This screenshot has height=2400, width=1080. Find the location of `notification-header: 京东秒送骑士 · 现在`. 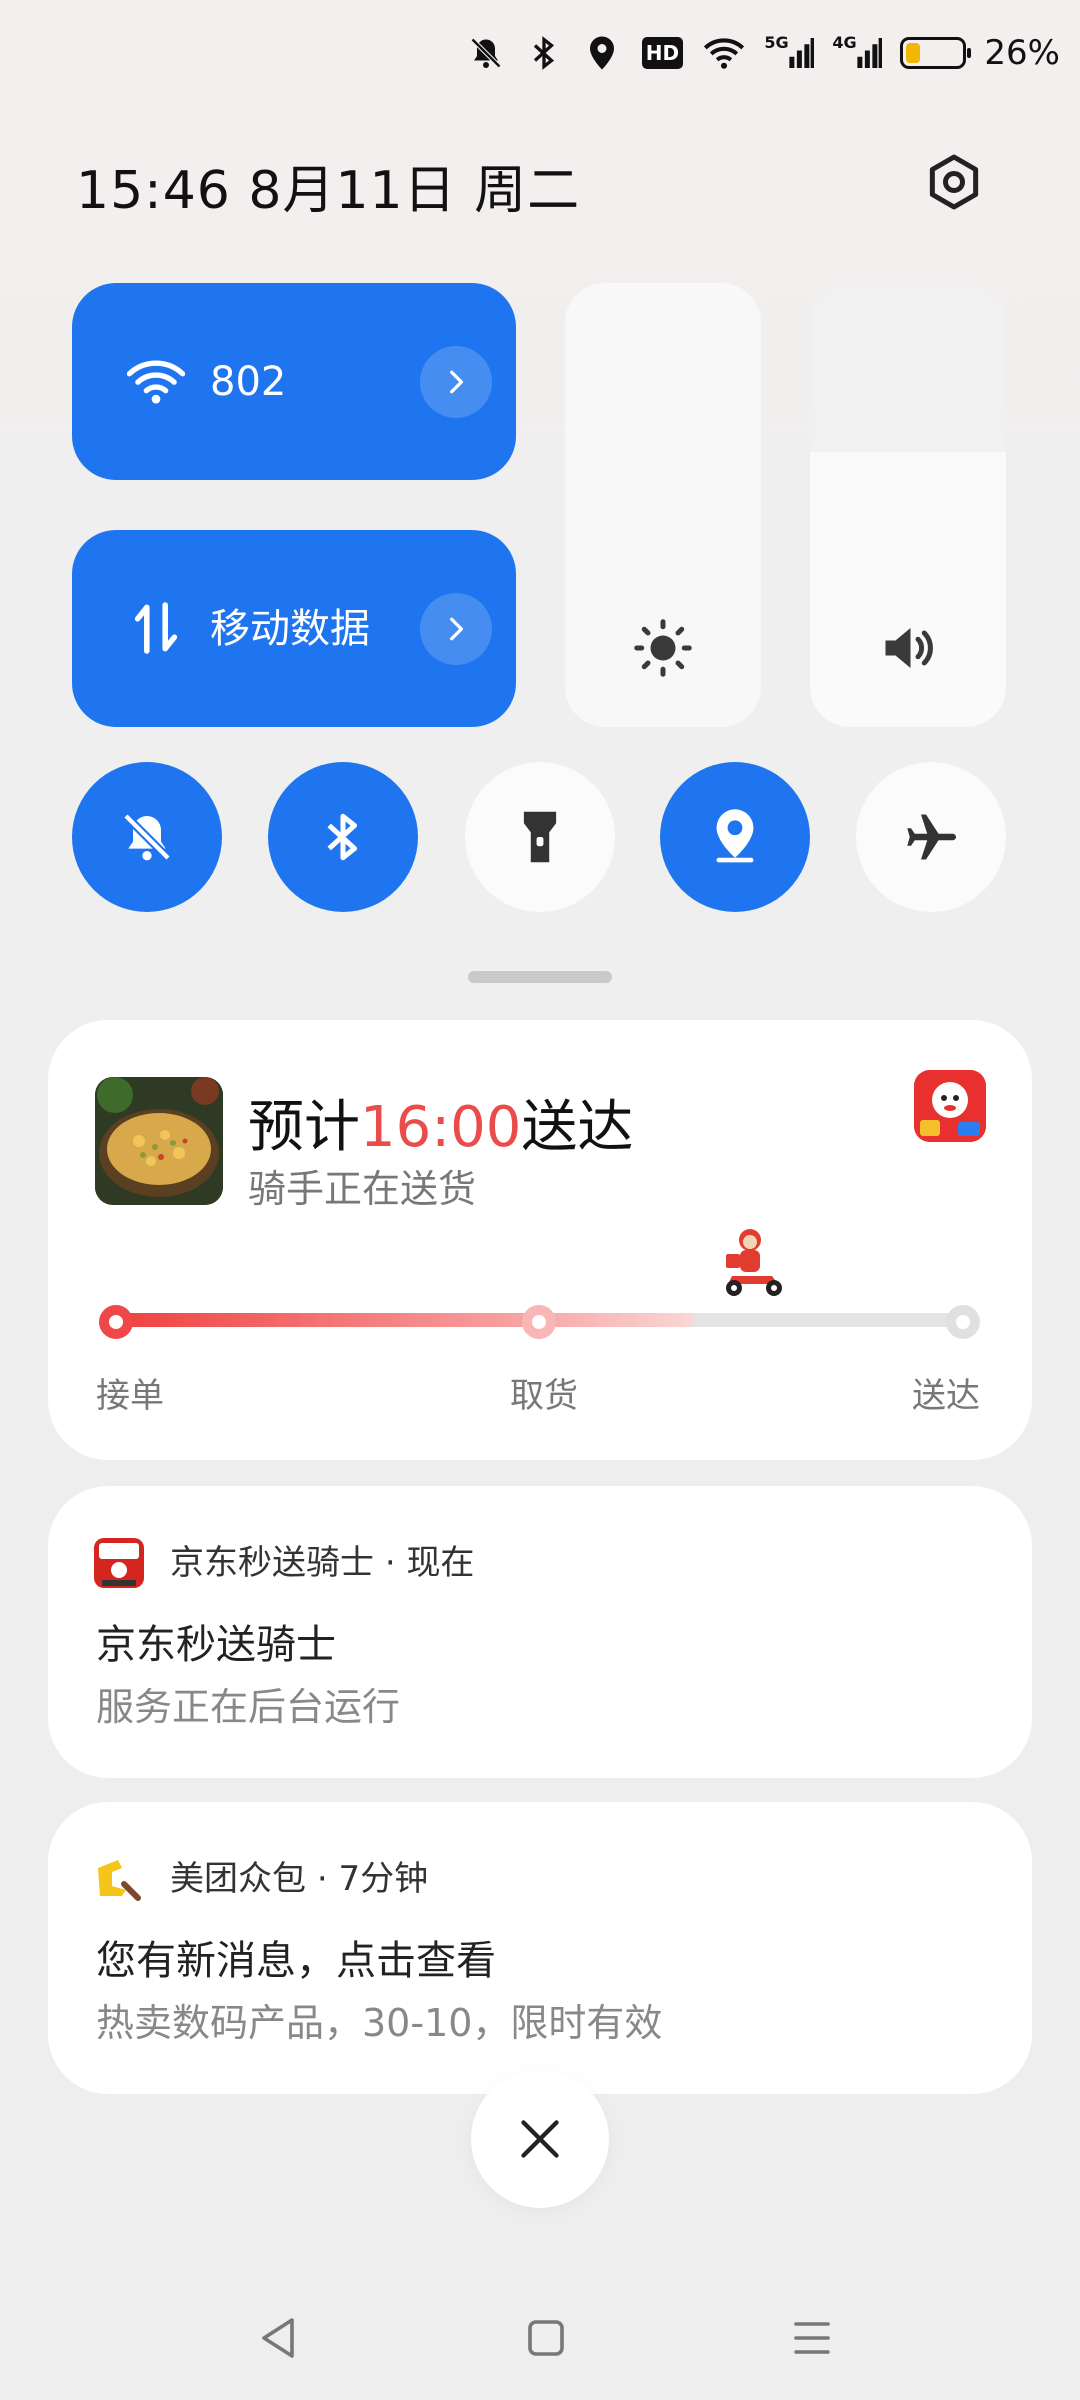

notification-header: 京东秒送骑士 · 现在 is located at coordinates (322, 1563).